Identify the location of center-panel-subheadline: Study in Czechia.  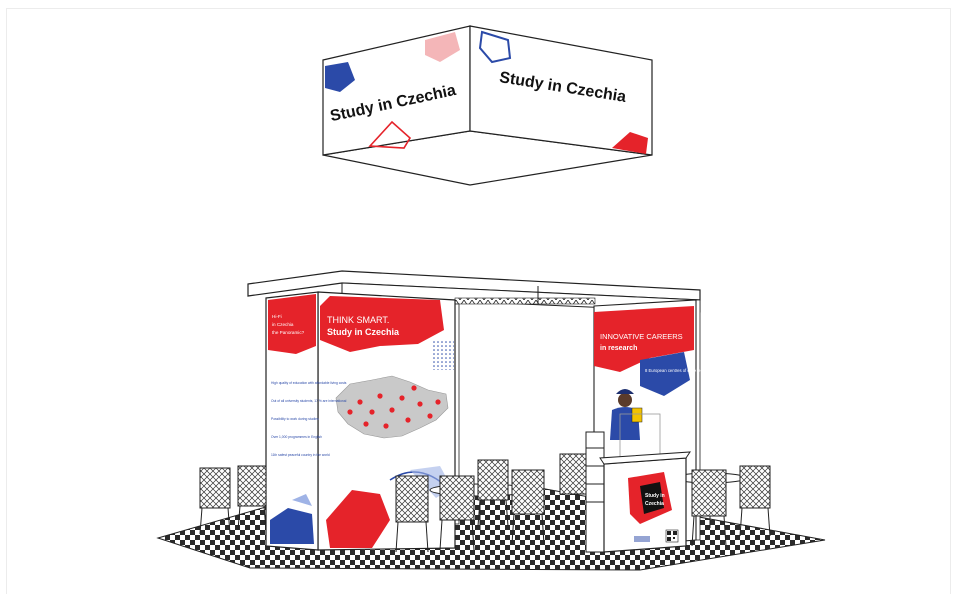
(363, 332).